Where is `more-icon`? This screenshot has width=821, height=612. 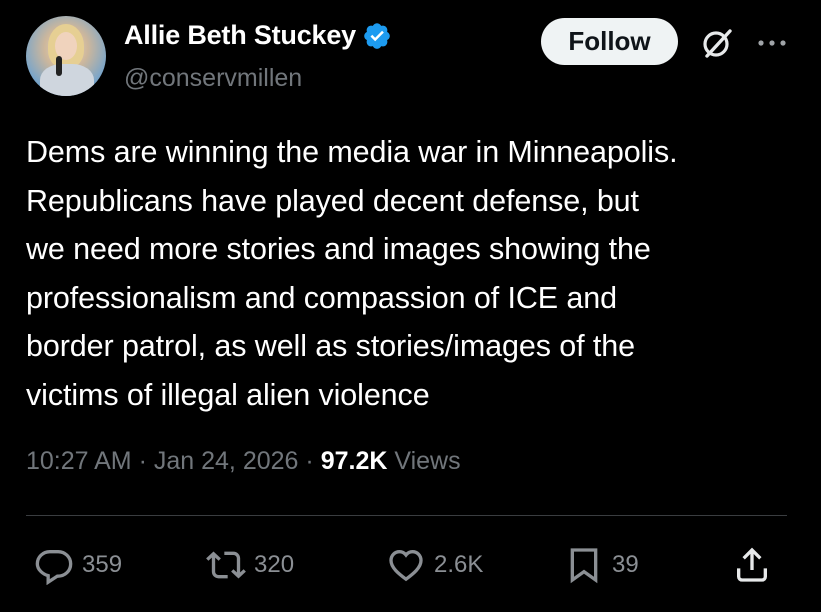 more-icon is located at coordinates (772, 43).